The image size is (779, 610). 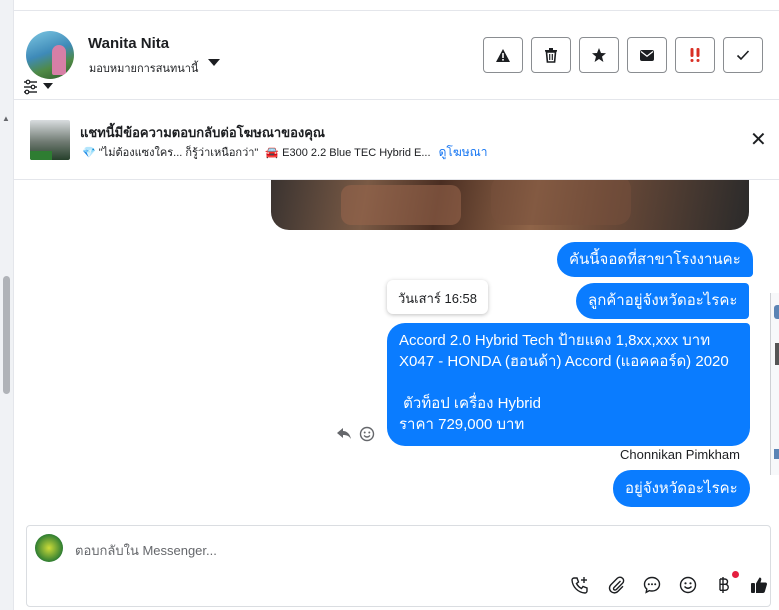 I want to click on message-bubble: ลูกค้าอยู่จังหวัดอะไรคะ, so click(x=663, y=301).